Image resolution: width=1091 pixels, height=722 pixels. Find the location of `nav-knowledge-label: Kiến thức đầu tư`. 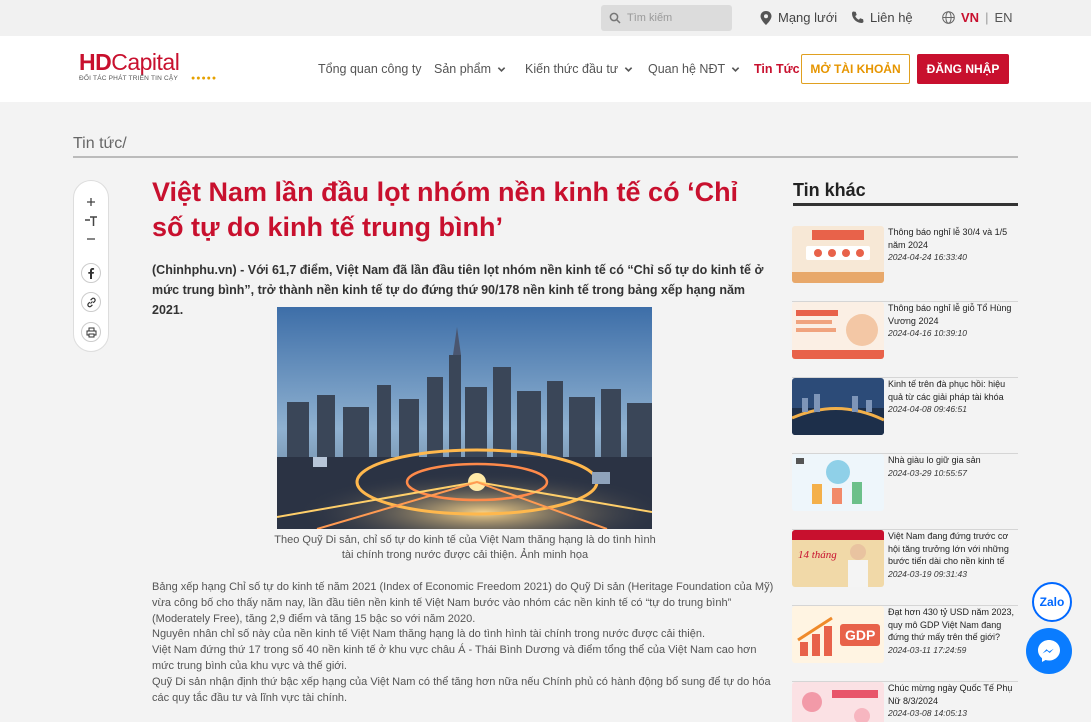

nav-knowledge-label: Kiến thức đầu tư is located at coordinates (572, 69).